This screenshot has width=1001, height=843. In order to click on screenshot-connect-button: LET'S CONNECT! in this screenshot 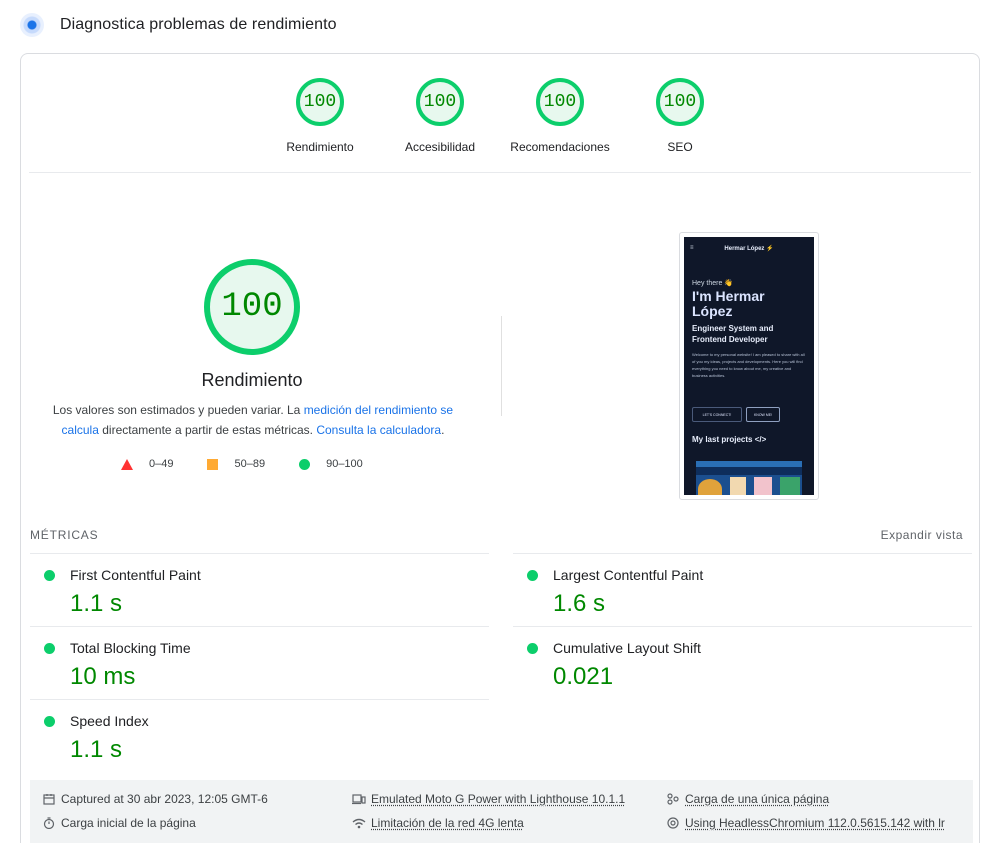, I will do `click(717, 414)`.